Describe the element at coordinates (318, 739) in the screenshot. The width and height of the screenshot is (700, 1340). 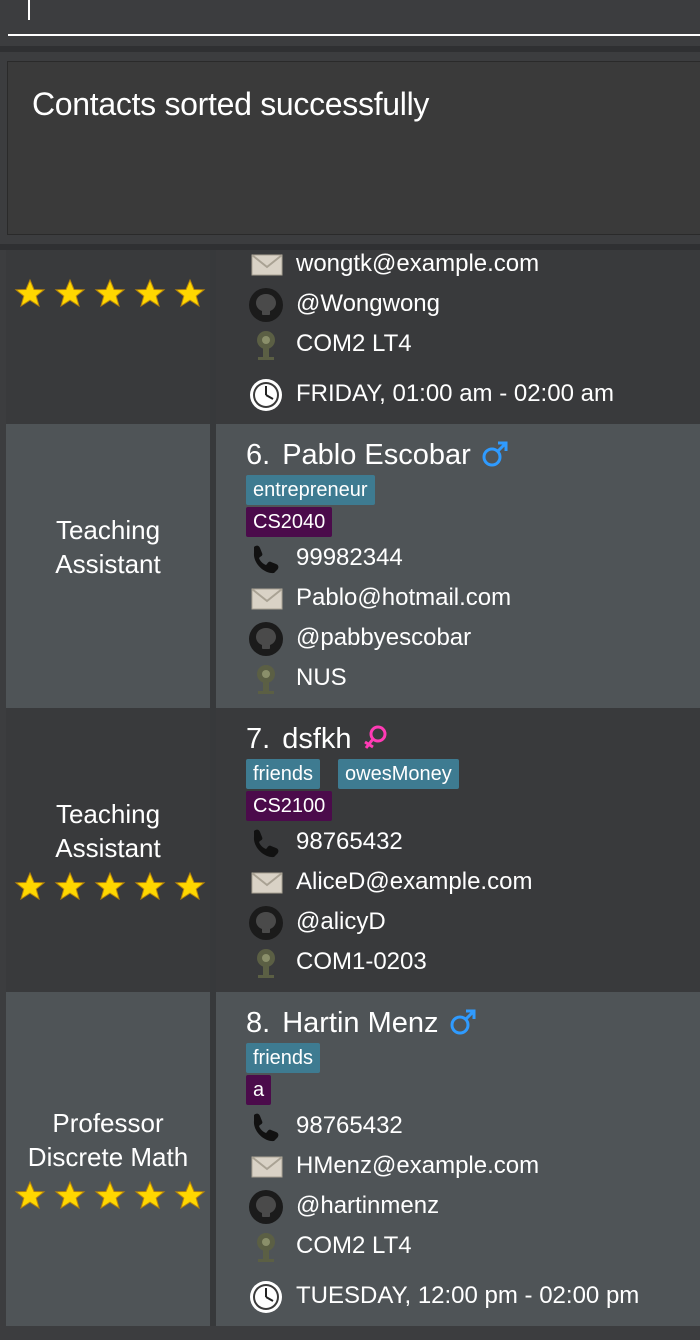
I see `contact-name-row: 7. dsfkh` at that location.